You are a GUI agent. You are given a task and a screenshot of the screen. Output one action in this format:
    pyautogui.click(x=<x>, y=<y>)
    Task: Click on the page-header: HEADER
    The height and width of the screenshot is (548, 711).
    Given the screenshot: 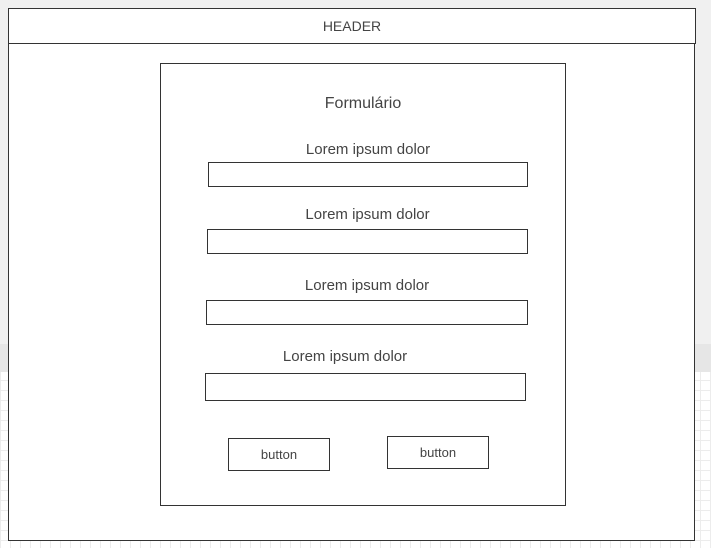 What is the action you would take?
    pyautogui.click(x=352, y=26)
    